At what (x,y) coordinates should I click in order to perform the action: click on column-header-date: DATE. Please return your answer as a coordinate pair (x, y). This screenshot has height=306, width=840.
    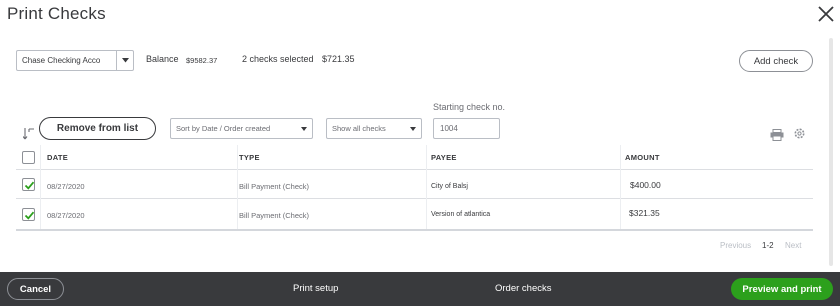
    Looking at the image, I should click on (57, 157).